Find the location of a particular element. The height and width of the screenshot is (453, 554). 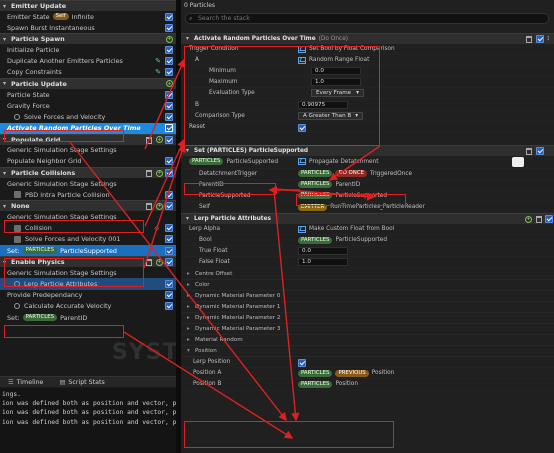

param-row: ParentID PARTICLES ParentID is located at coordinates (367, 185).